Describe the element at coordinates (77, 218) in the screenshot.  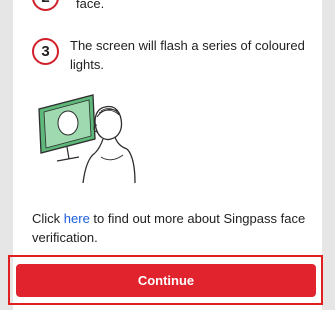
I see `here-link: here` at that location.